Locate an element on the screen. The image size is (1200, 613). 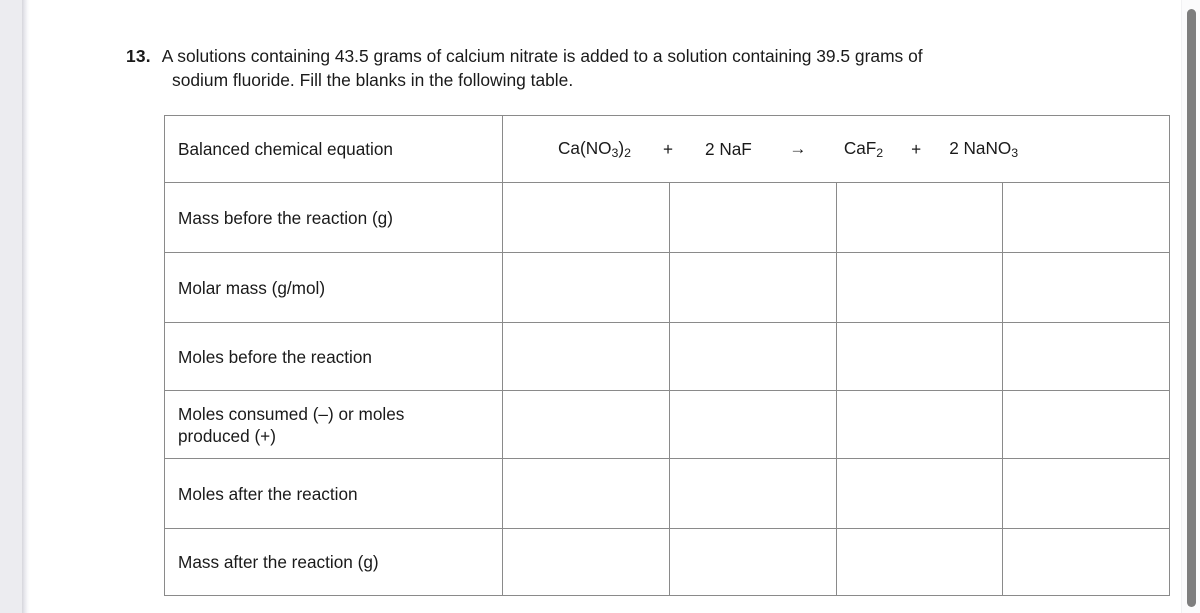
reactant-1-sub-2: 2 is located at coordinates (627, 153).